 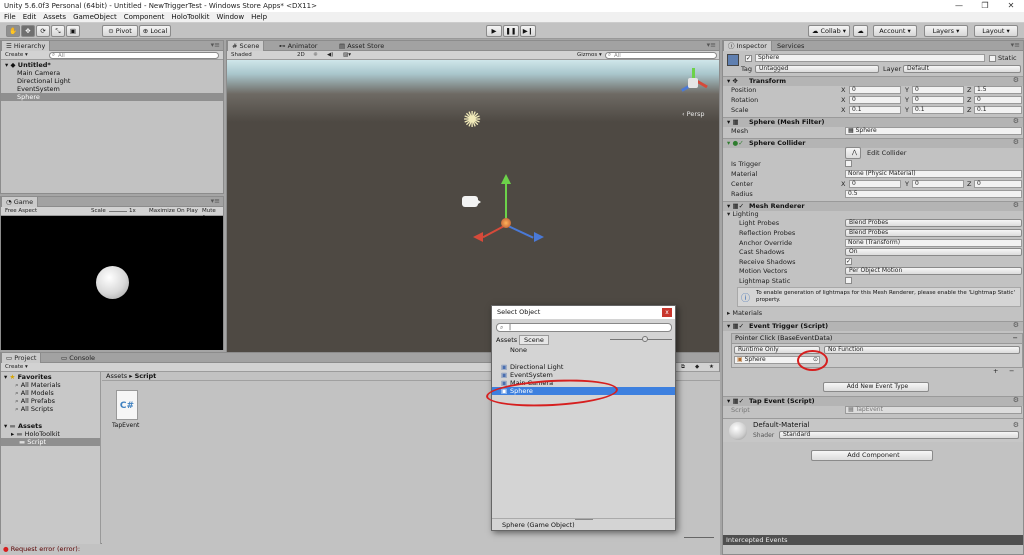 What do you see at coordinates (43, 31) in the screenshot?
I see `rotate-tool-button: ⟳` at bounding box center [43, 31].